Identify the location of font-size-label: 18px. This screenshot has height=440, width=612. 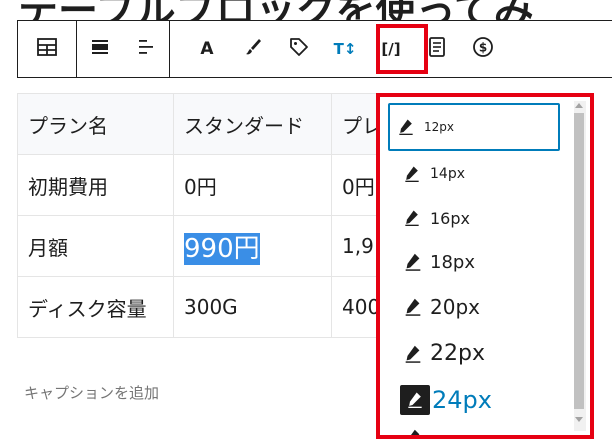
(452, 262).